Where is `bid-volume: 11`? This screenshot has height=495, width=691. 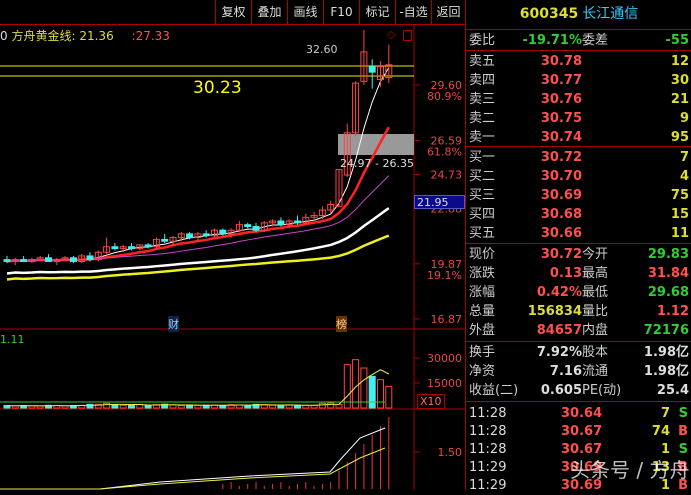
bid-volume: 11 is located at coordinates (679, 233).